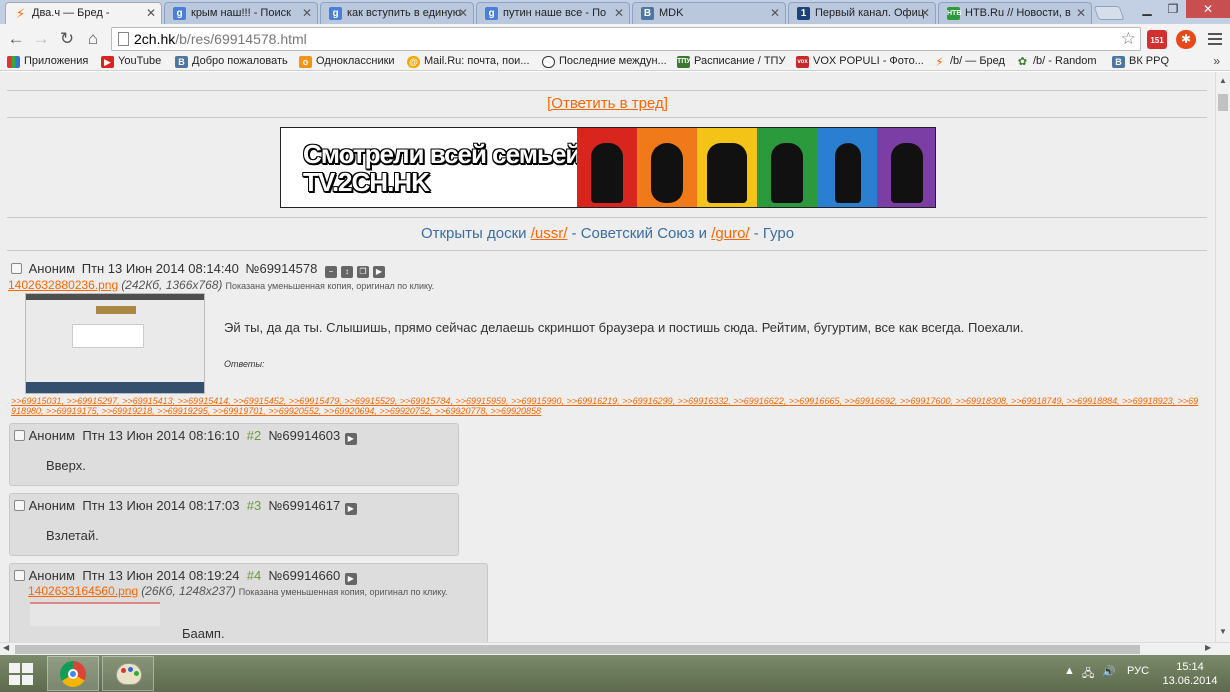 The height and width of the screenshot is (692, 1230). What do you see at coordinates (241, 13) in the screenshot?
I see `tab-google-1: g крым наш!!! - Поиск ✕` at bounding box center [241, 13].